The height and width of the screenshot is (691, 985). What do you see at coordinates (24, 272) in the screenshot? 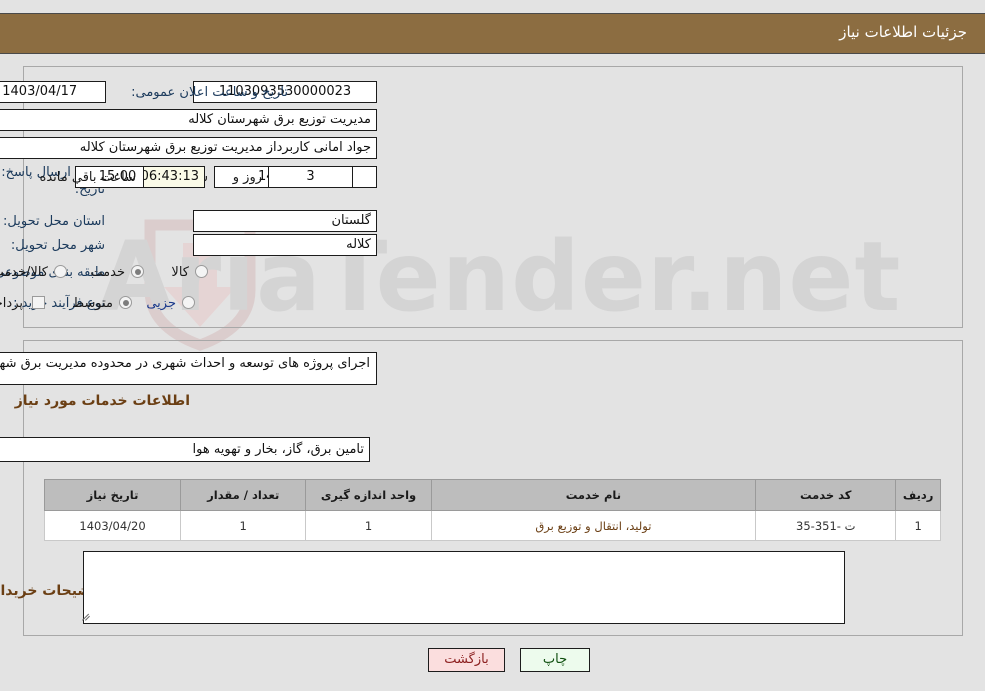
I see `category-label-kala-khedmat: کالا/خدمت` at bounding box center [24, 272].